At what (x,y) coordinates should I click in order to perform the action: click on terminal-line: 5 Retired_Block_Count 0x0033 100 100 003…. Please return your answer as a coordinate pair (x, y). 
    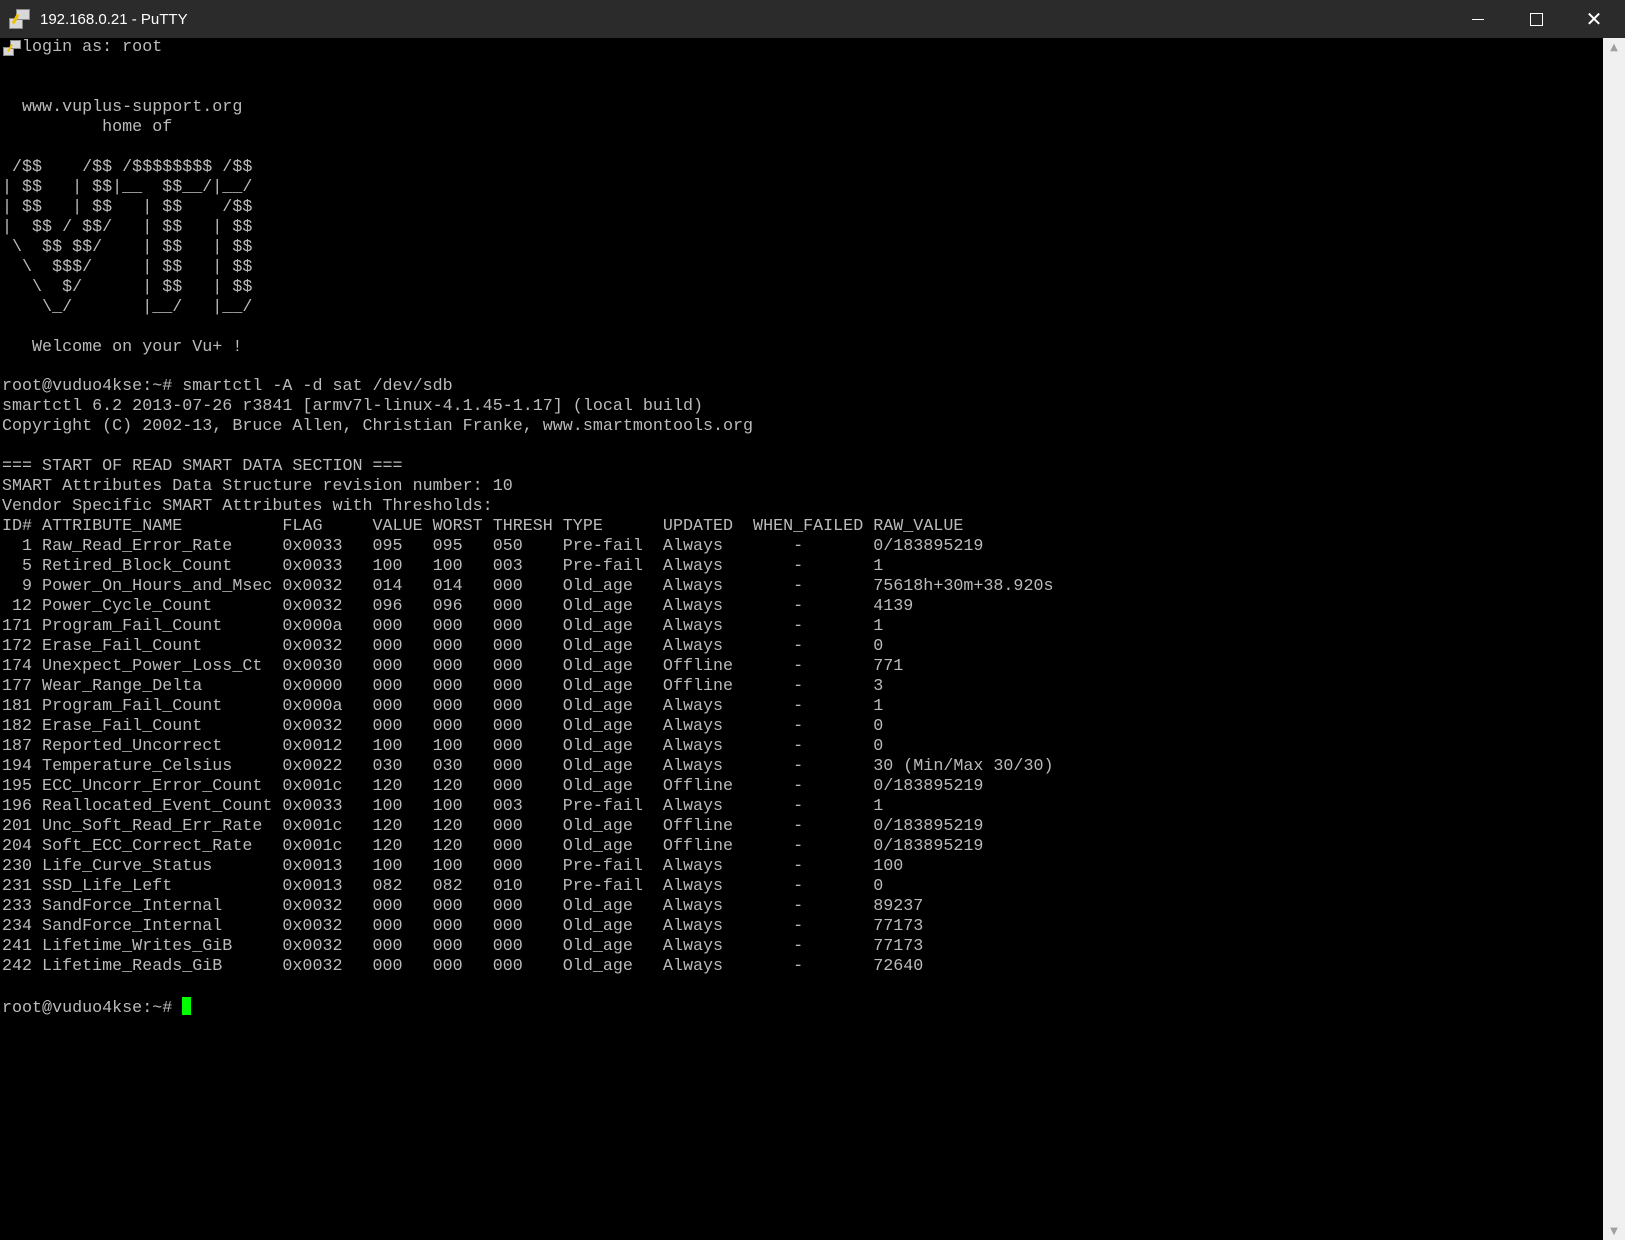
    Looking at the image, I should click on (453, 567).